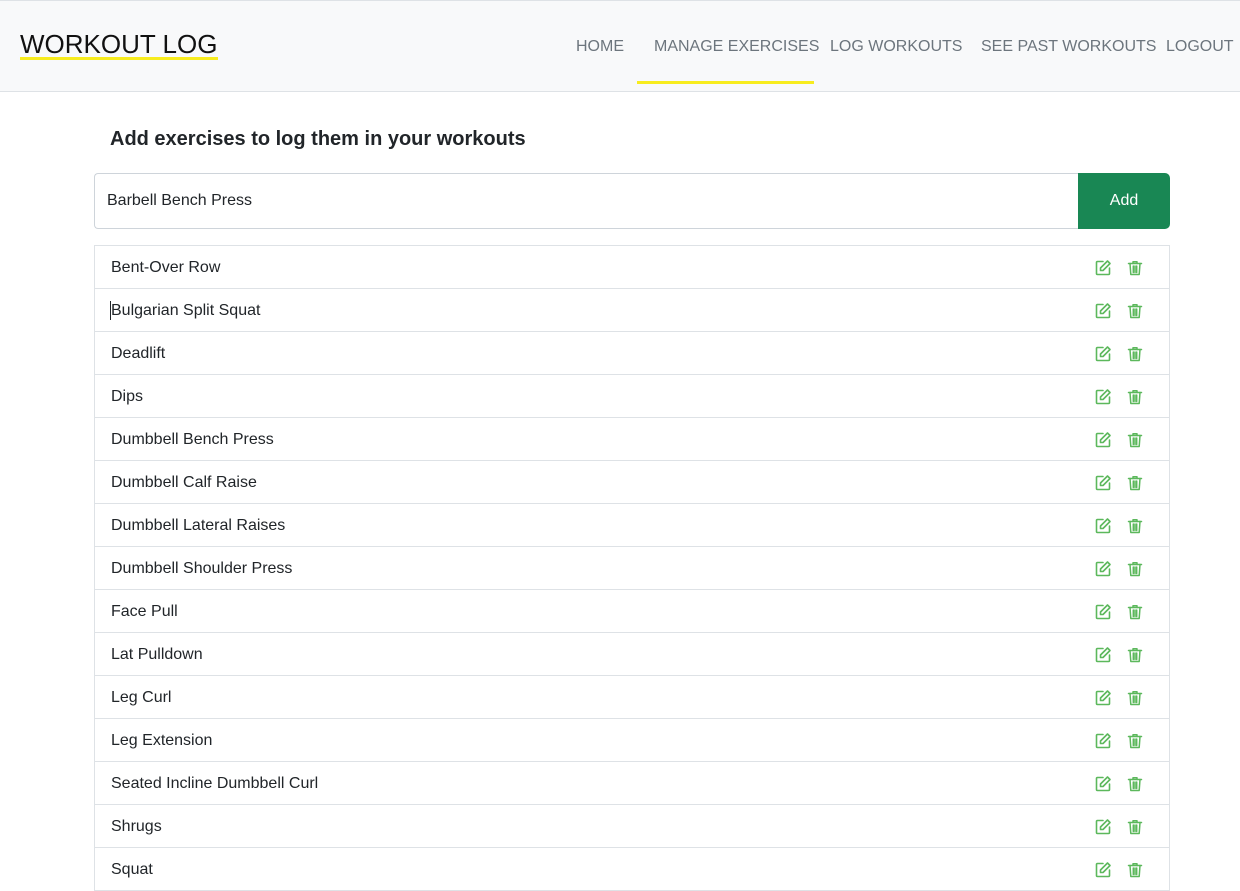  I want to click on exercise-name: Bent-Over Row, so click(166, 267).